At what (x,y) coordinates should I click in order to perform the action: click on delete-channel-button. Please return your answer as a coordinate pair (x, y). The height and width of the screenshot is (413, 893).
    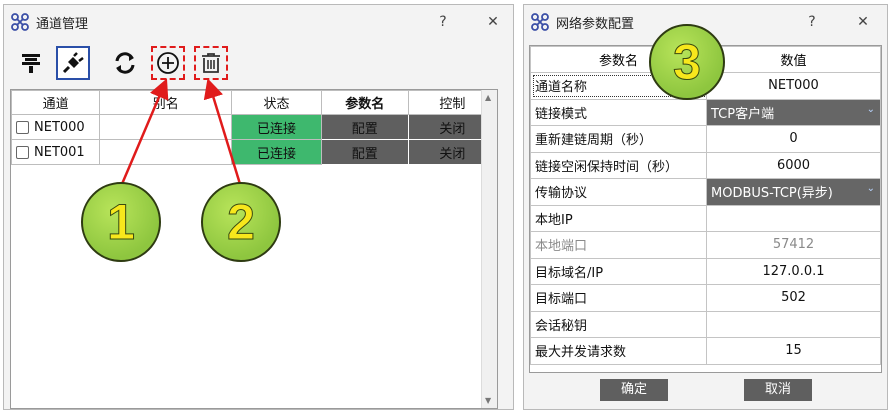
    Looking at the image, I should click on (211, 63).